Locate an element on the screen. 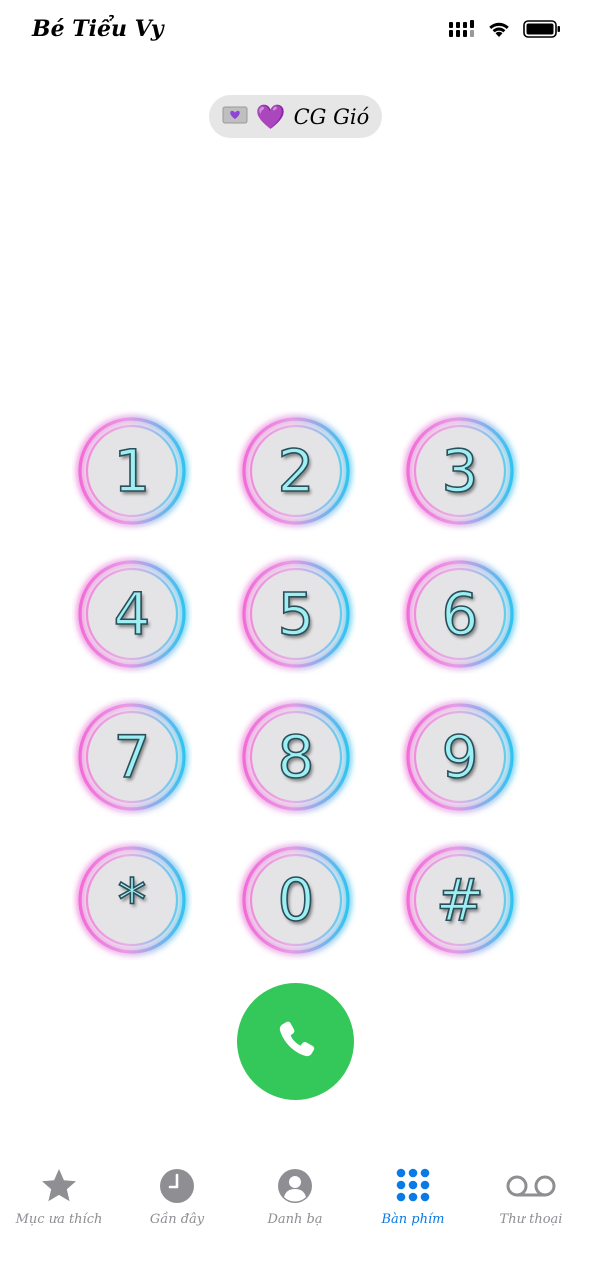  key-digit: # is located at coordinates (460, 900).